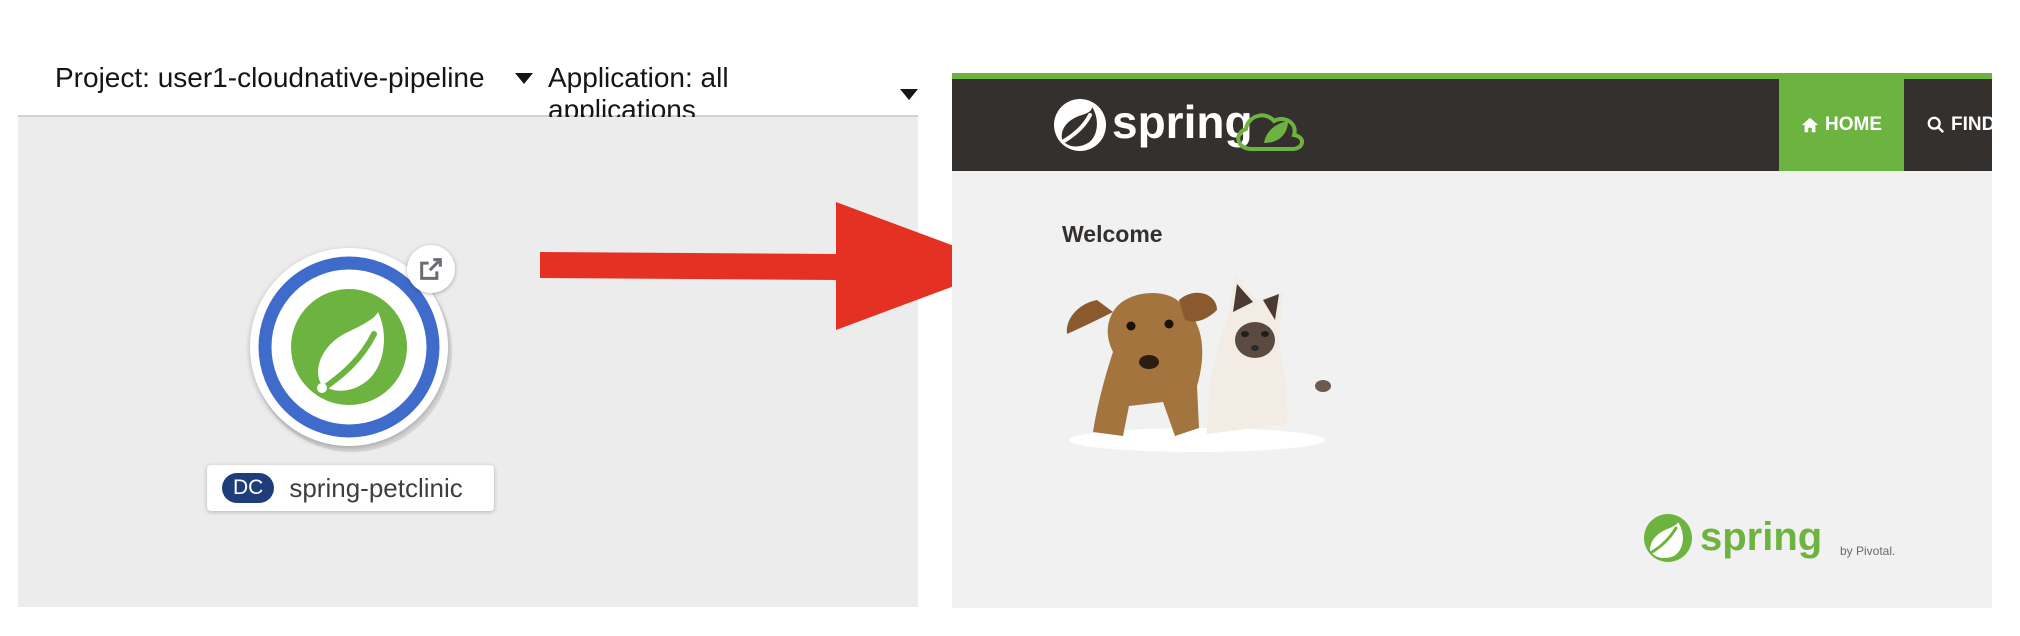  Describe the element at coordinates (1198, 364) in the screenshot. I see `pets-image` at that location.